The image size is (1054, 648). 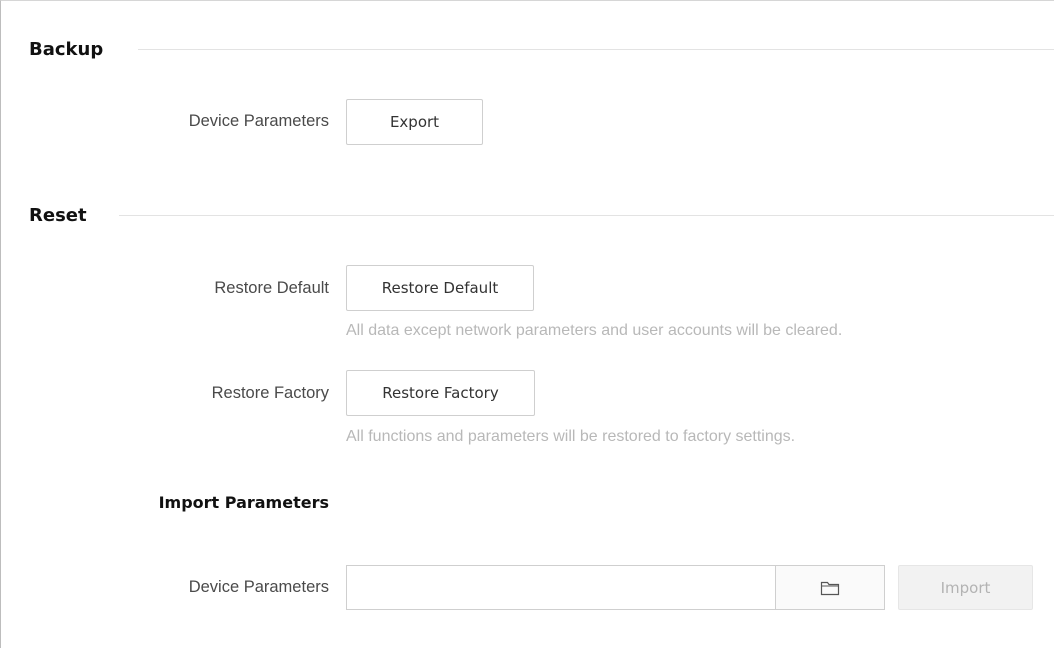 I want to click on export-button: Export, so click(x=414, y=122).